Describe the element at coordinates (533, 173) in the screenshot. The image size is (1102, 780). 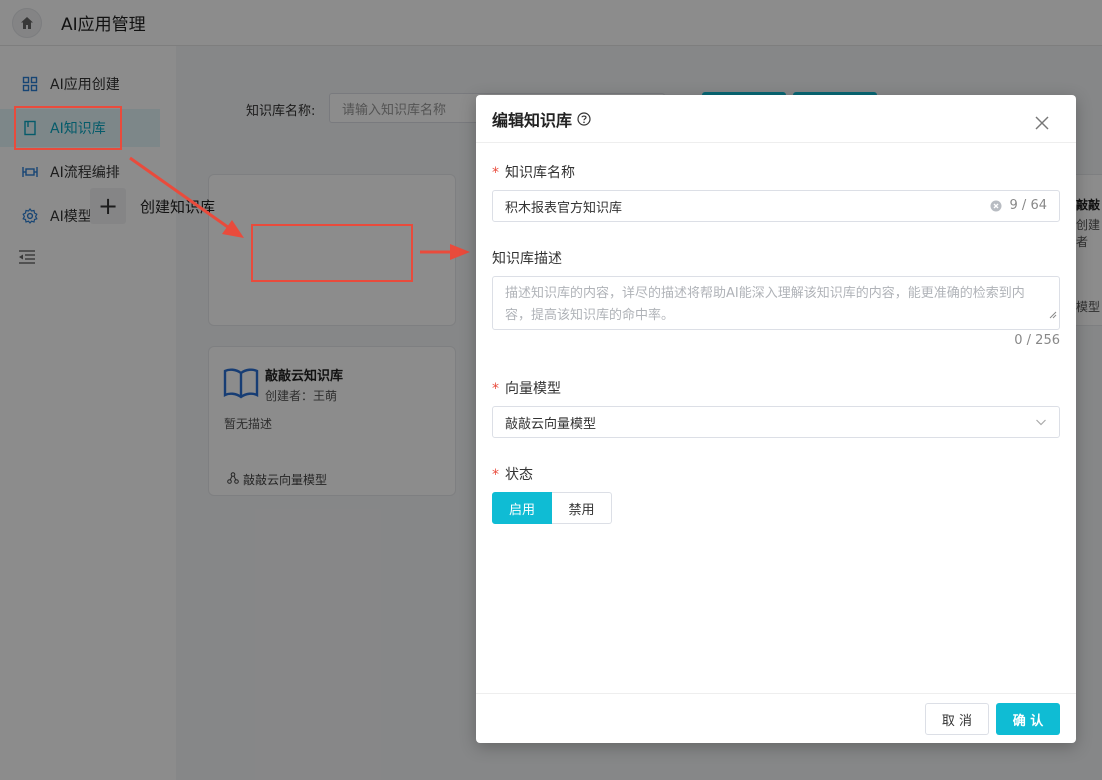
I see `name-field-label: * 知识库名称` at that location.